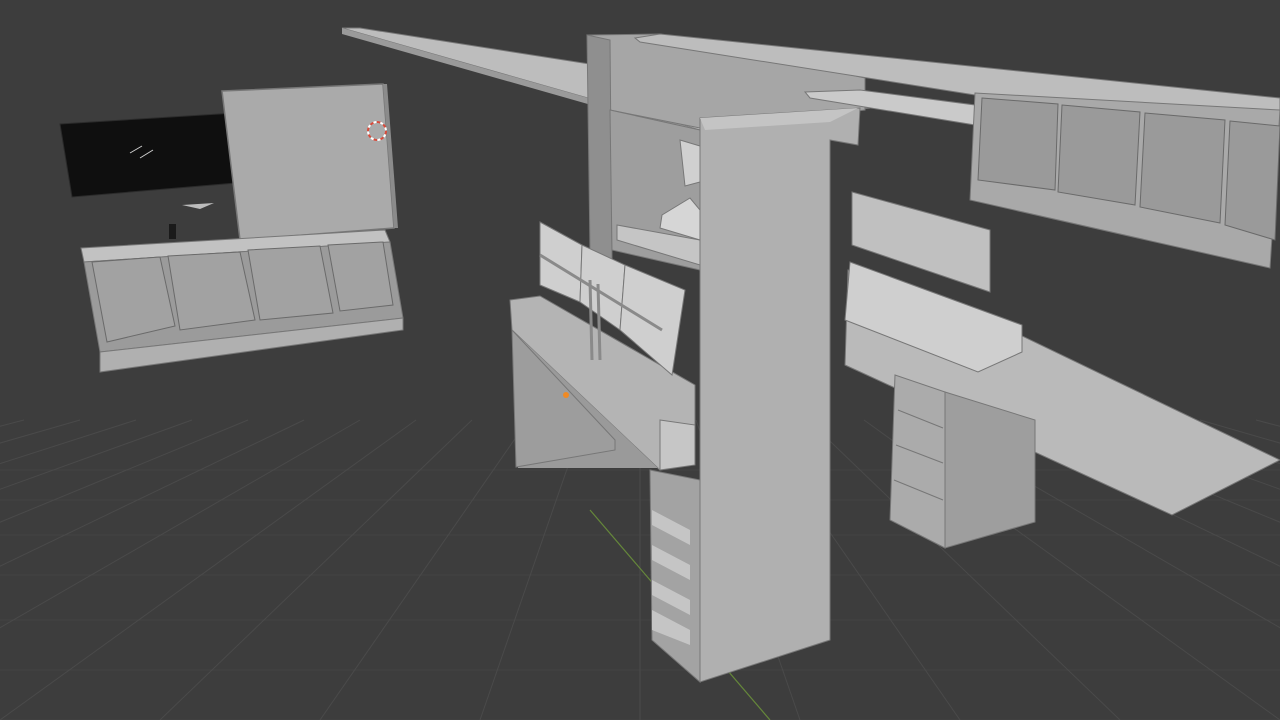  Describe the element at coordinates (242, 298) in the screenshot. I see `left-low-cabinet` at that location.